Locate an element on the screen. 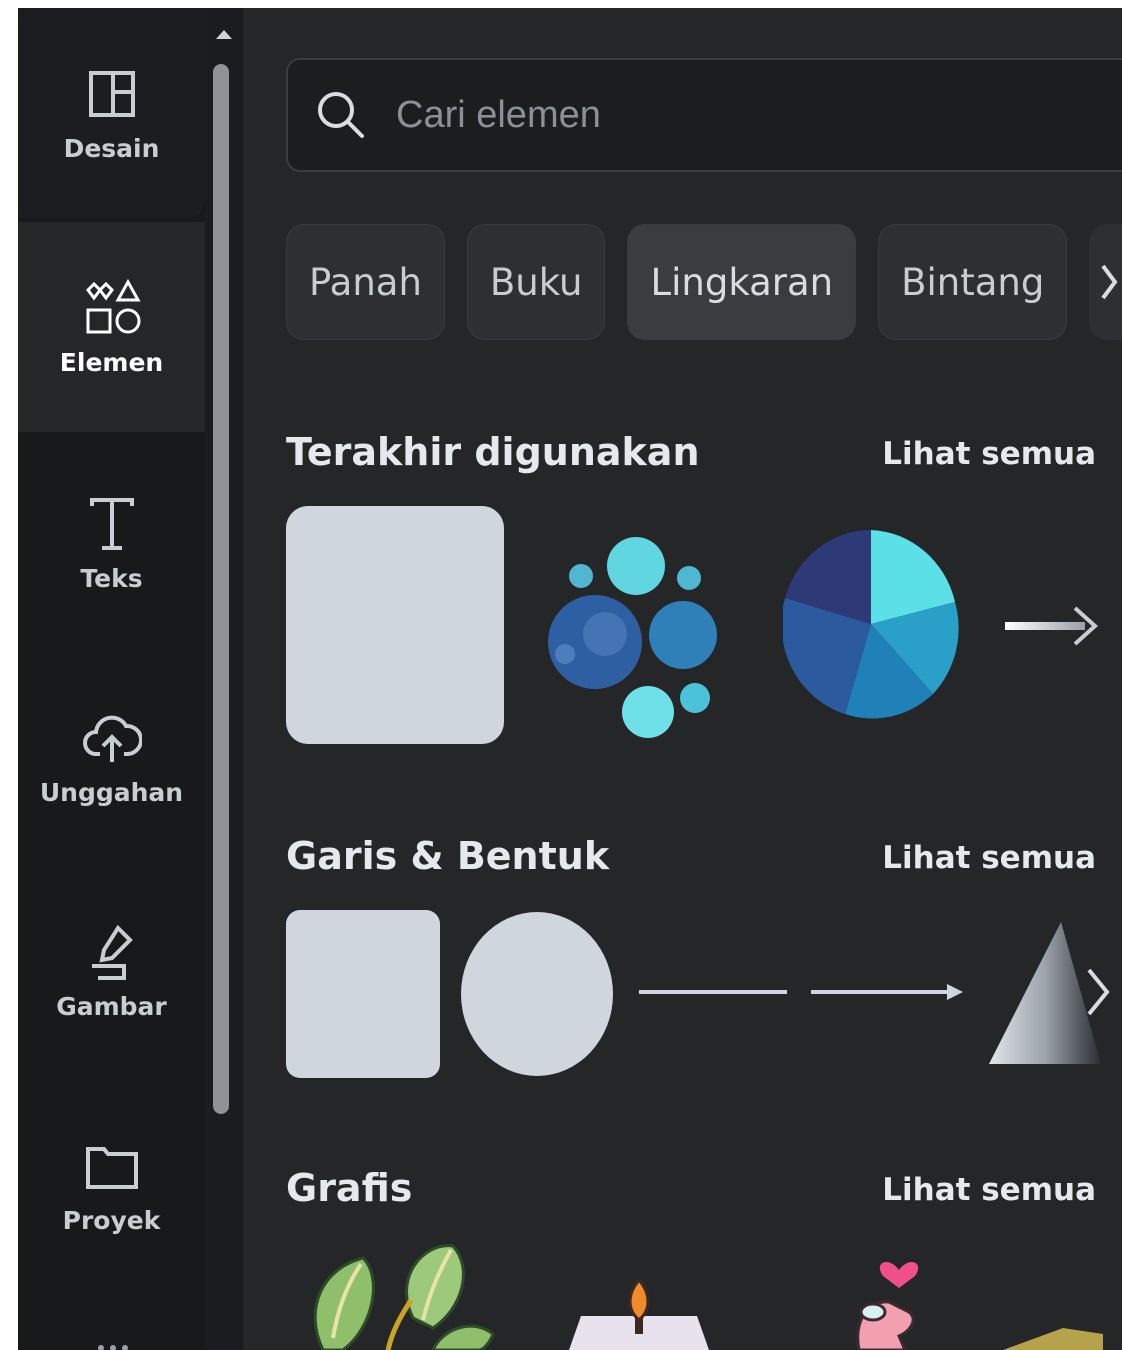  cloud-upload-icon is located at coordinates (112, 738).